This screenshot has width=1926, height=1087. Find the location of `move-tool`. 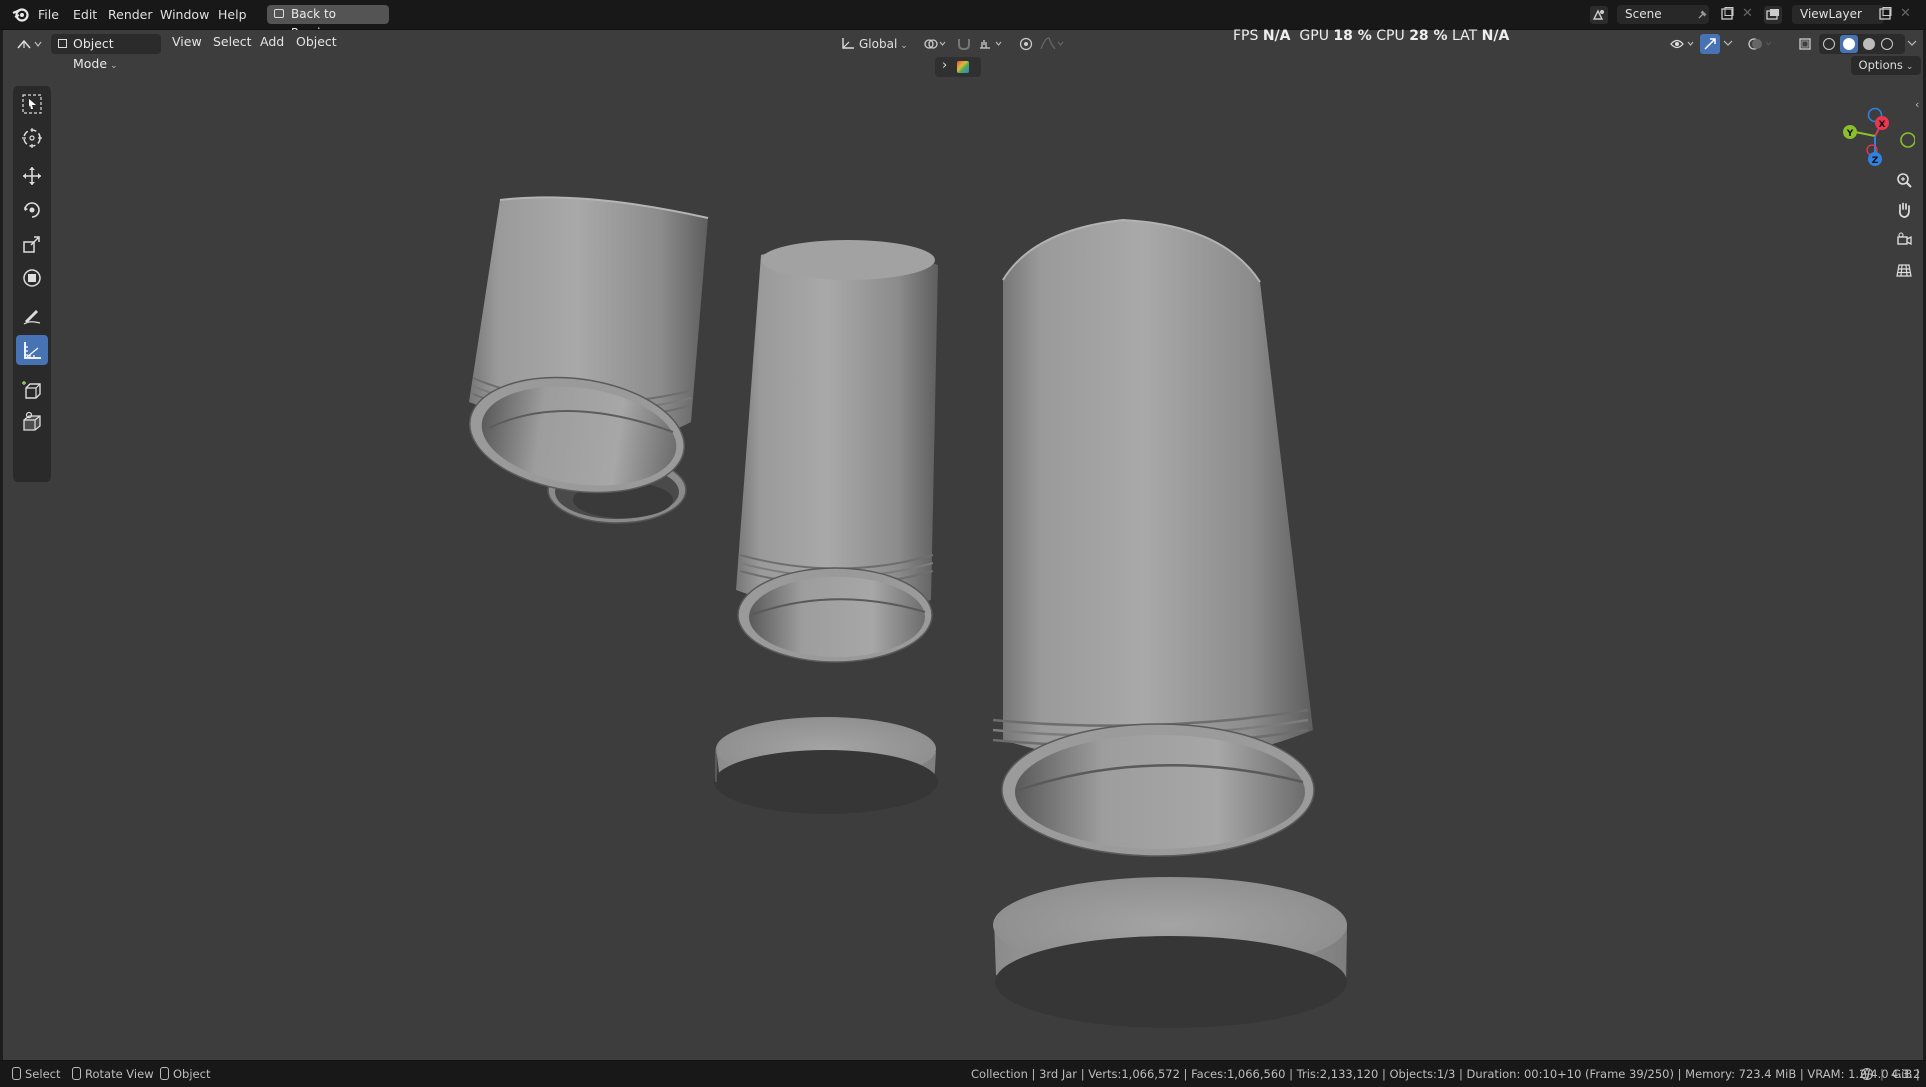

move-tool is located at coordinates (32, 176).